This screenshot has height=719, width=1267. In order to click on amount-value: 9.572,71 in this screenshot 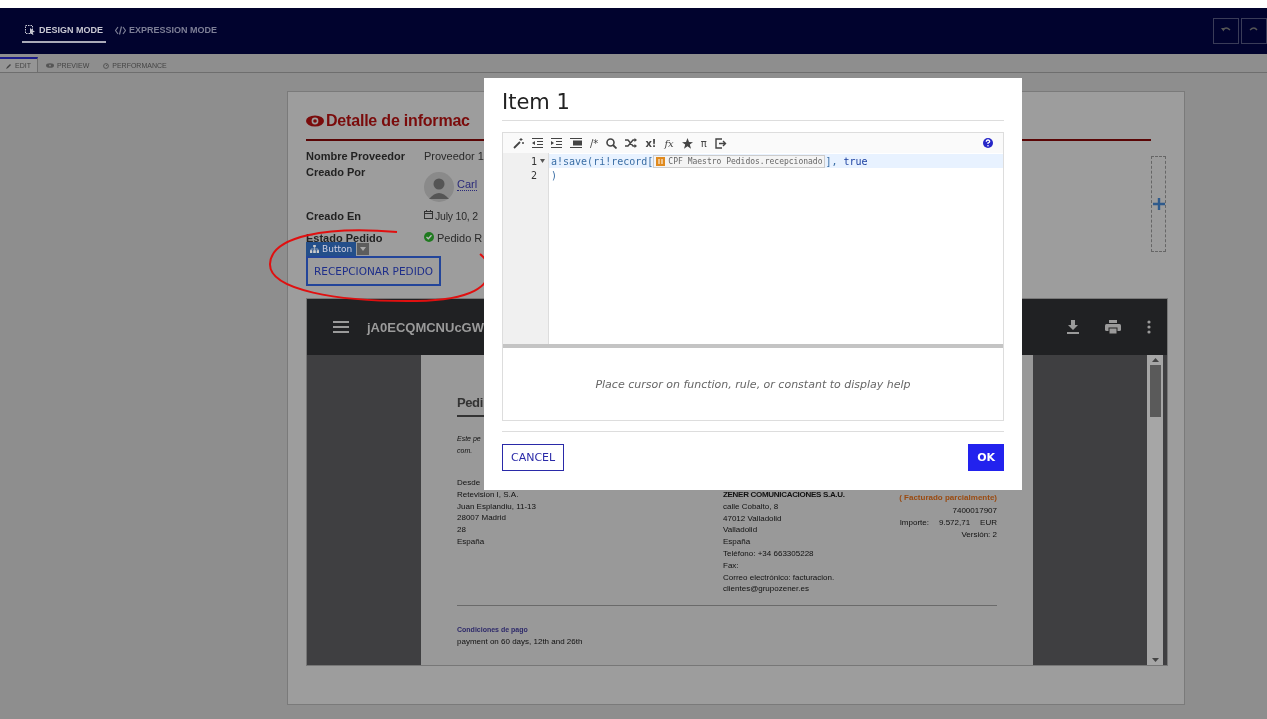, I will do `click(954, 522)`.